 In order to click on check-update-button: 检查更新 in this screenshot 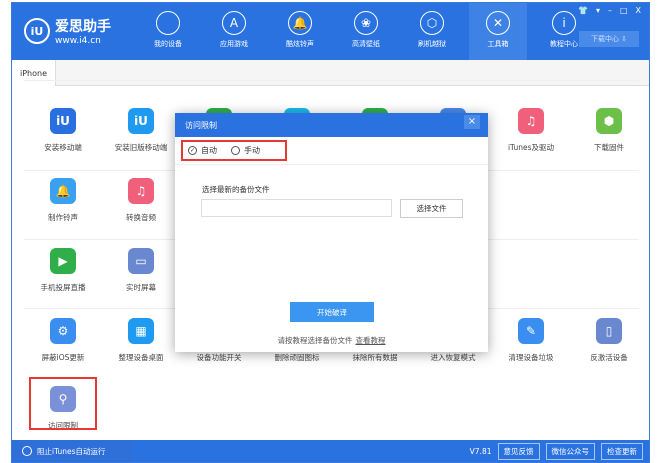, I will do `click(622, 451)`.